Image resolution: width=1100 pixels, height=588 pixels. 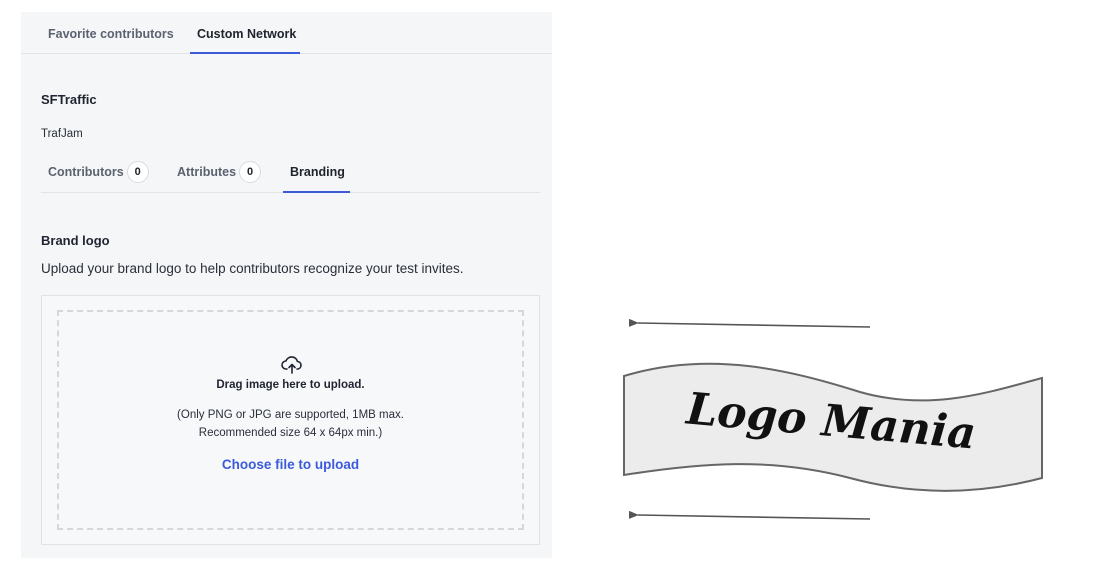 I want to click on tab-label: Favorite contributors, so click(x=111, y=34).